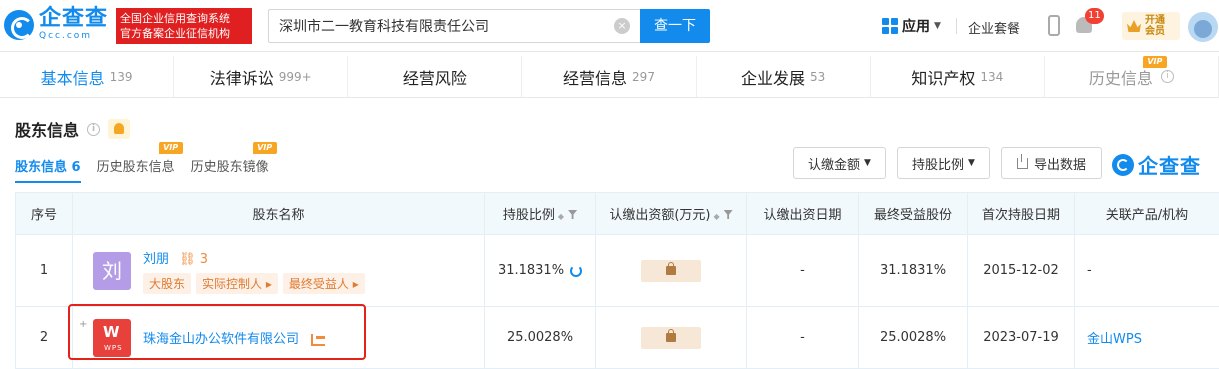 This screenshot has width=1219, height=369. What do you see at coordinates (1054, 25) in the screenshot?
I see `mobile-phone-icon` at bounding box center [1054, 25].